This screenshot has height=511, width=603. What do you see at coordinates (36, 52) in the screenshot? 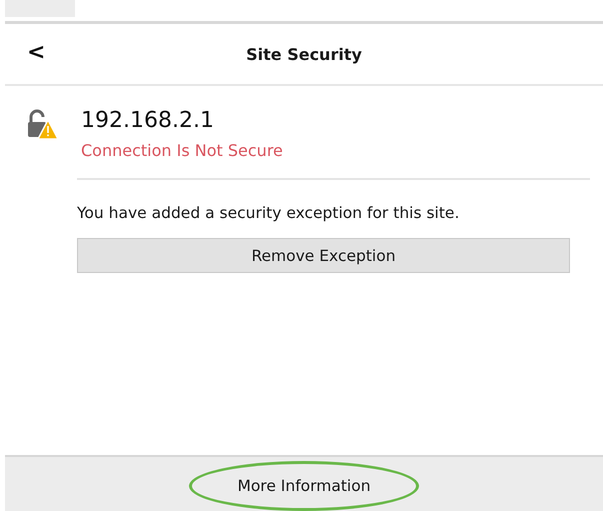
I see `back-button: <` at bounding box center [36, 52].